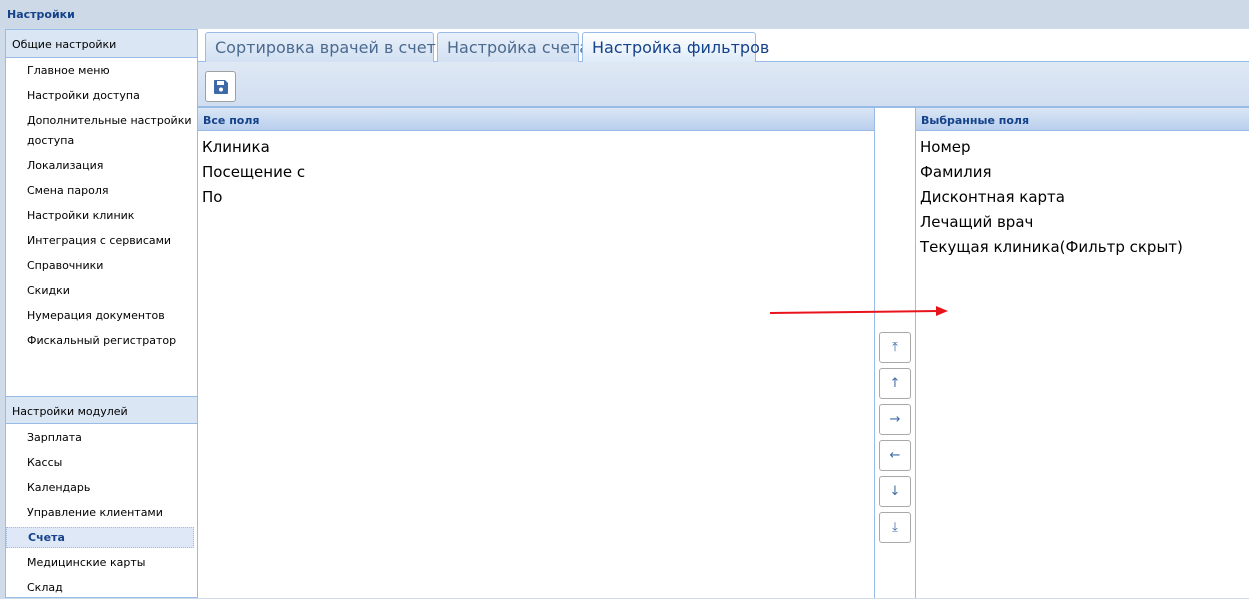 Image resolution: width=1249 pixels, height=599 pixels. Describe the element at coordinates (100, 588) in the screenshot. I see `sidebar-item-warehouse: Склад` at that location.